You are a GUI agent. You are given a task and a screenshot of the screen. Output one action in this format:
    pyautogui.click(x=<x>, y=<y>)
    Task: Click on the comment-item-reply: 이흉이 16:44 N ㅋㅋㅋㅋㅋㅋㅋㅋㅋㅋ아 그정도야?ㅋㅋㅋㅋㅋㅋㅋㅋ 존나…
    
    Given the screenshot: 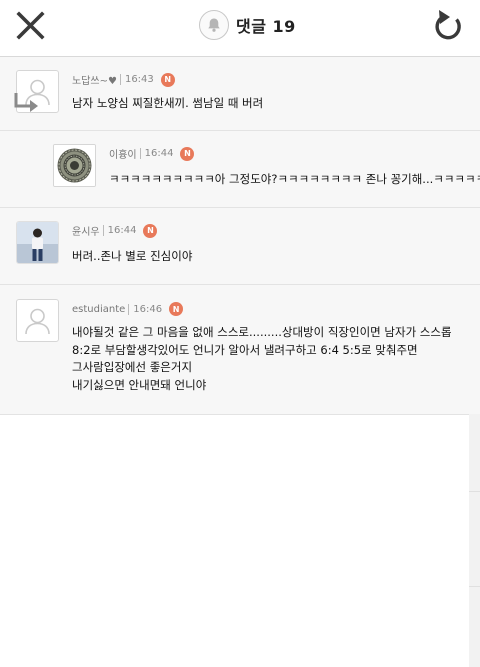 What is the action you would take?
    pyautogui.click(x=240, y=169)
    